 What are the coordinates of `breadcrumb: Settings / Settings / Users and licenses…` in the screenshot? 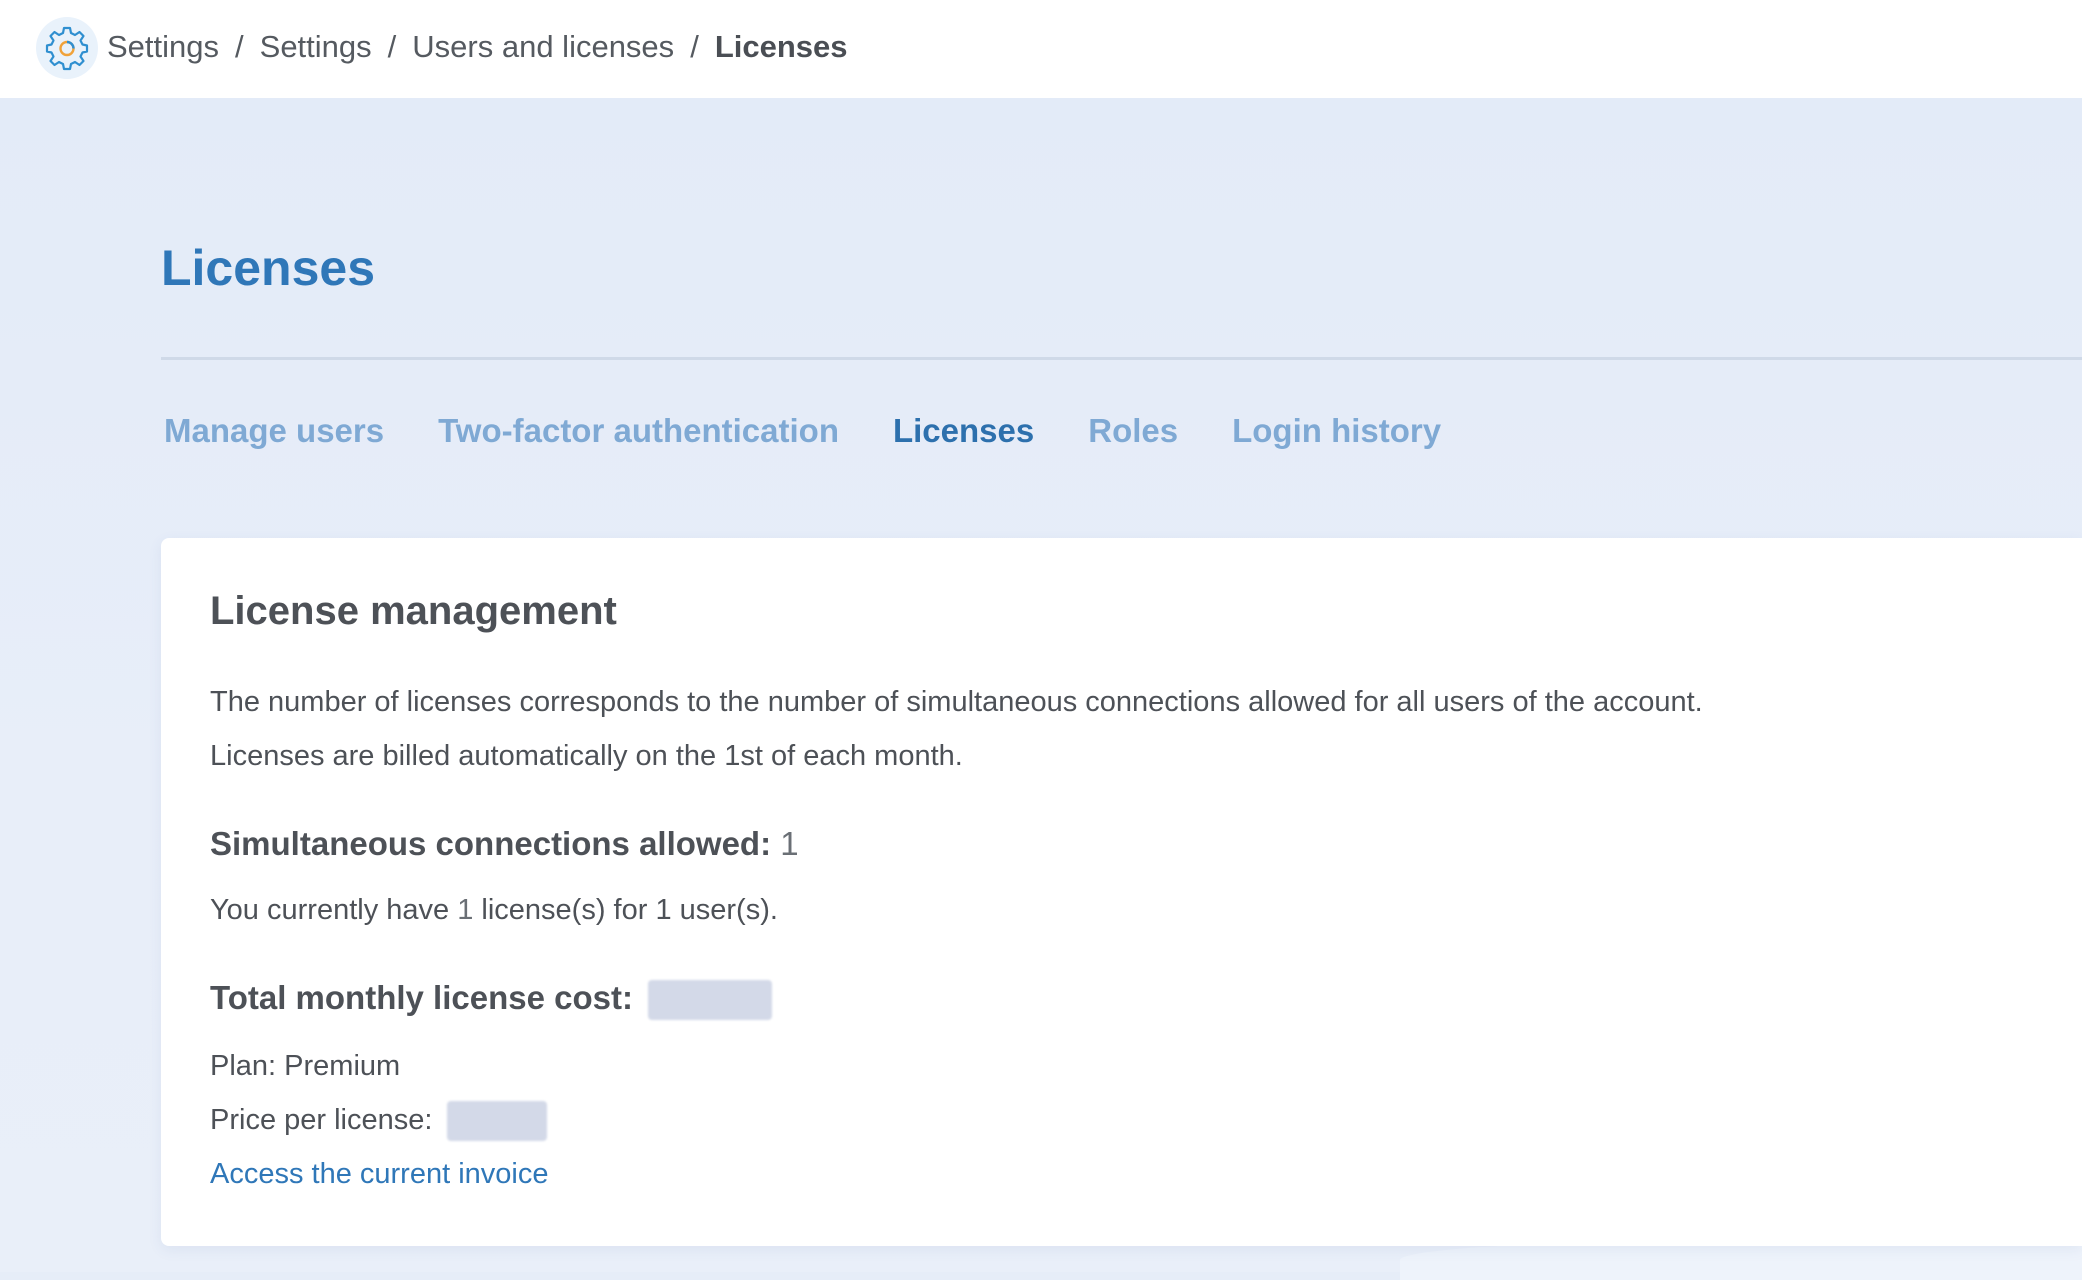 It's located at (477, 47).